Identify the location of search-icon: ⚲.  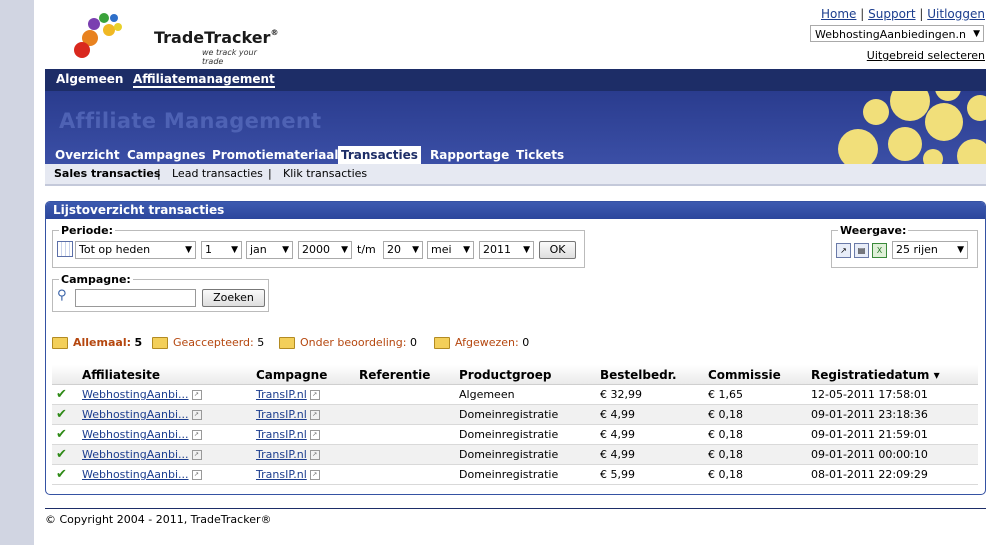
(62, 295).